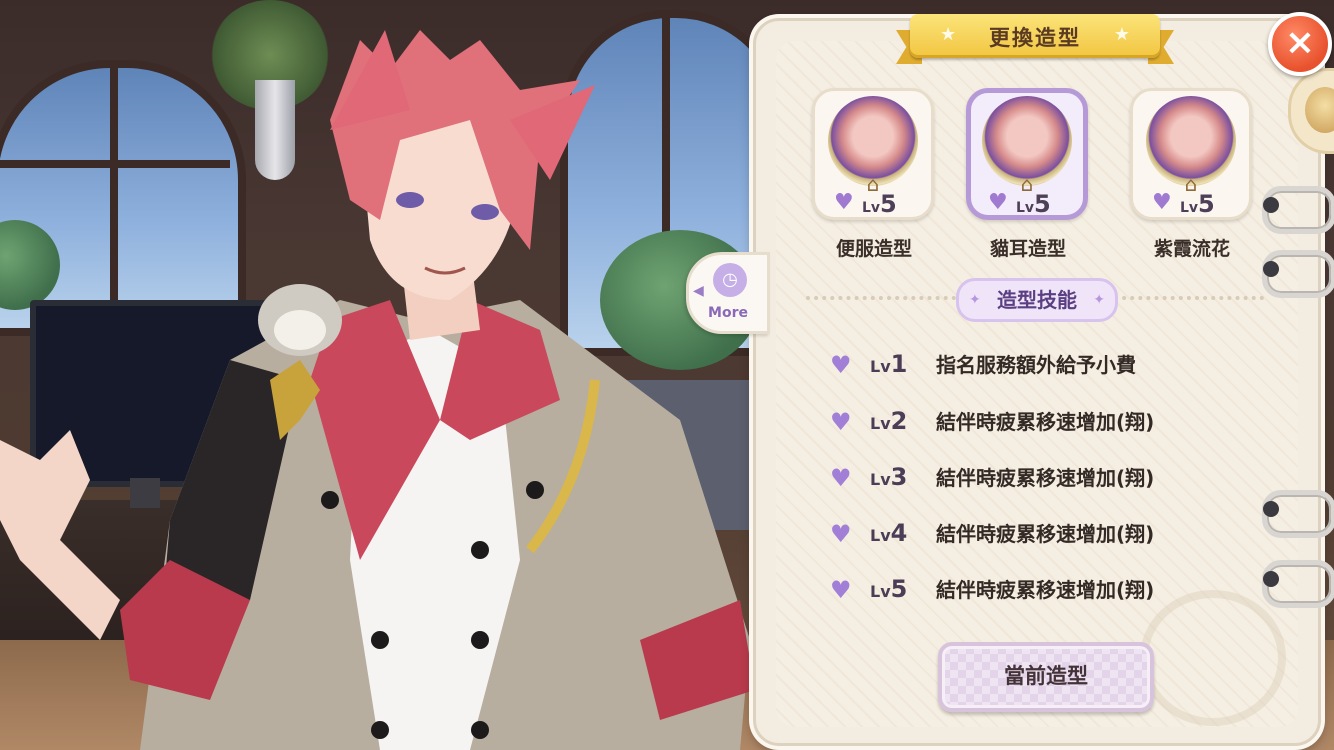 The height and width of the screenshot is (750, 1334). Describe the element at coordinates (300, 330) in the screenshot. I see `hedgehog-face` at that location.